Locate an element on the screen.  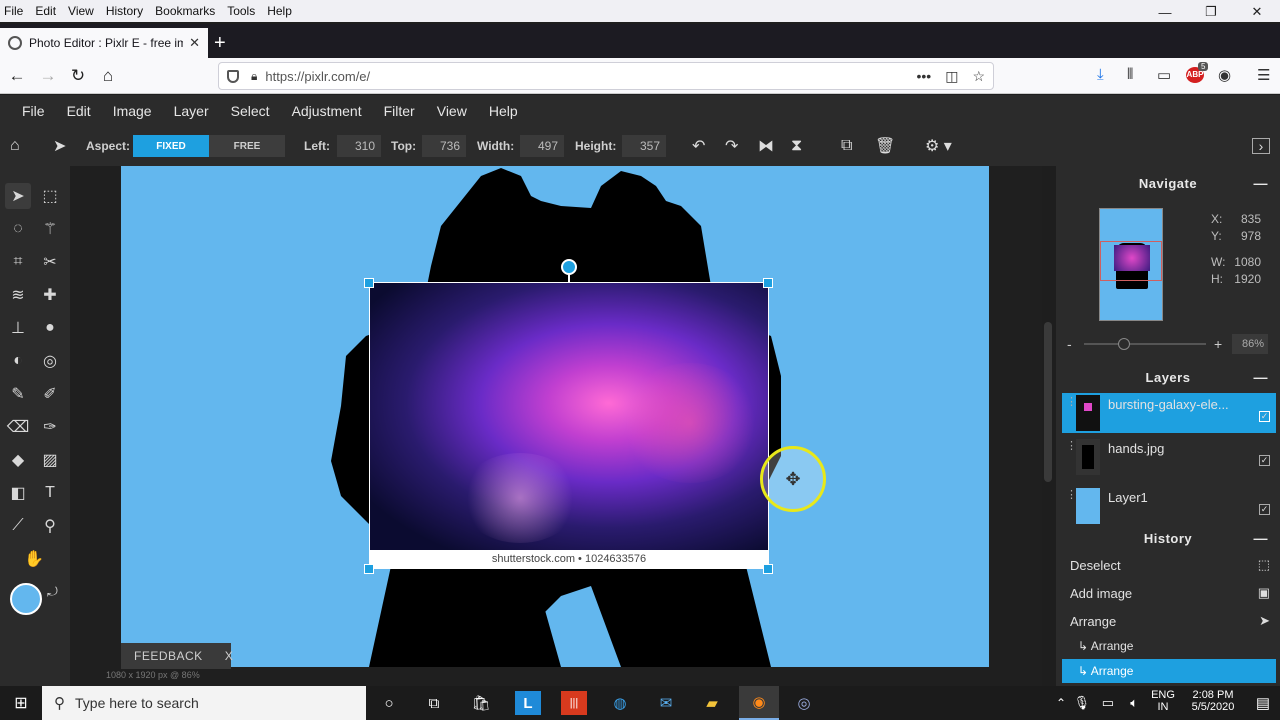
app-menu-file: File is located at coordinates (28, 111).